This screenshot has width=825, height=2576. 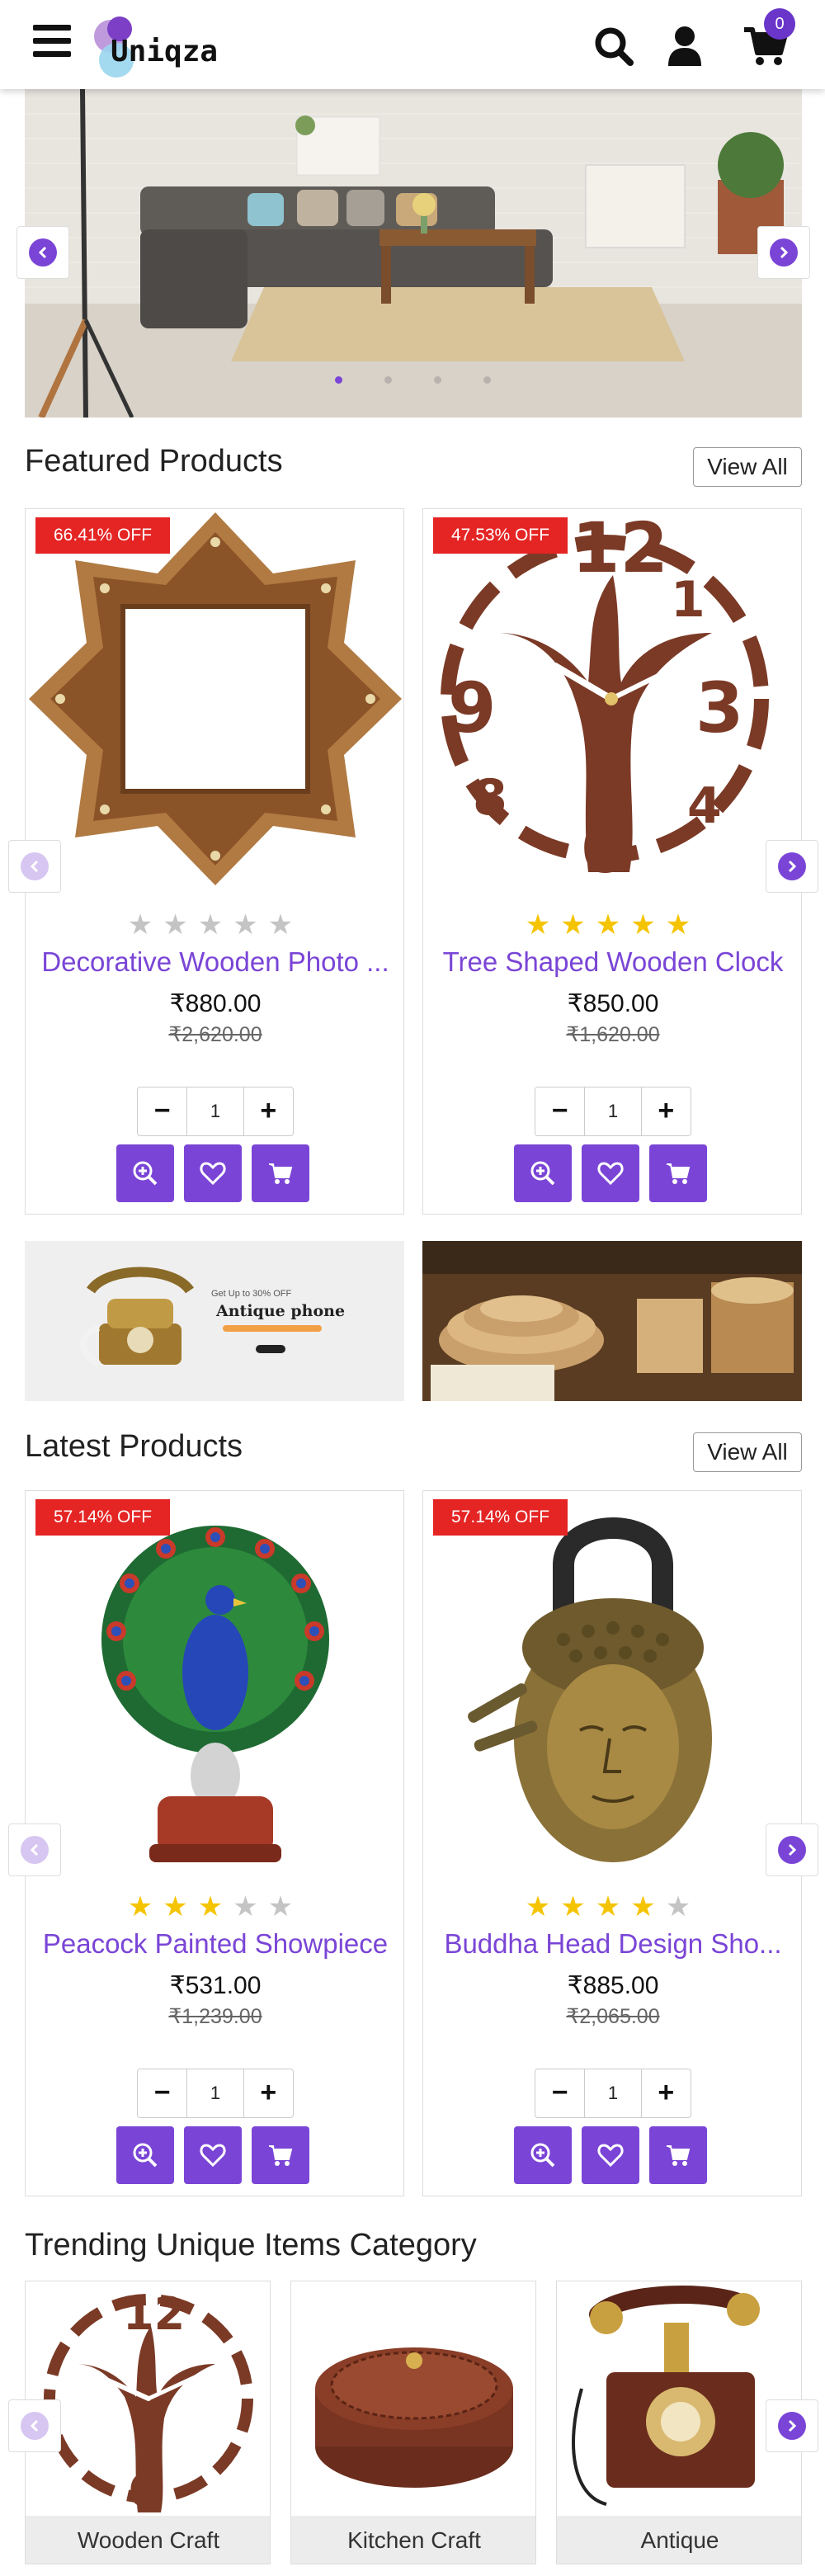 What do you see at coordinates (613, 1034) in the screenshot?
I see `product-old-price: ₹1,620.00` at bounding box center [613, 1034].